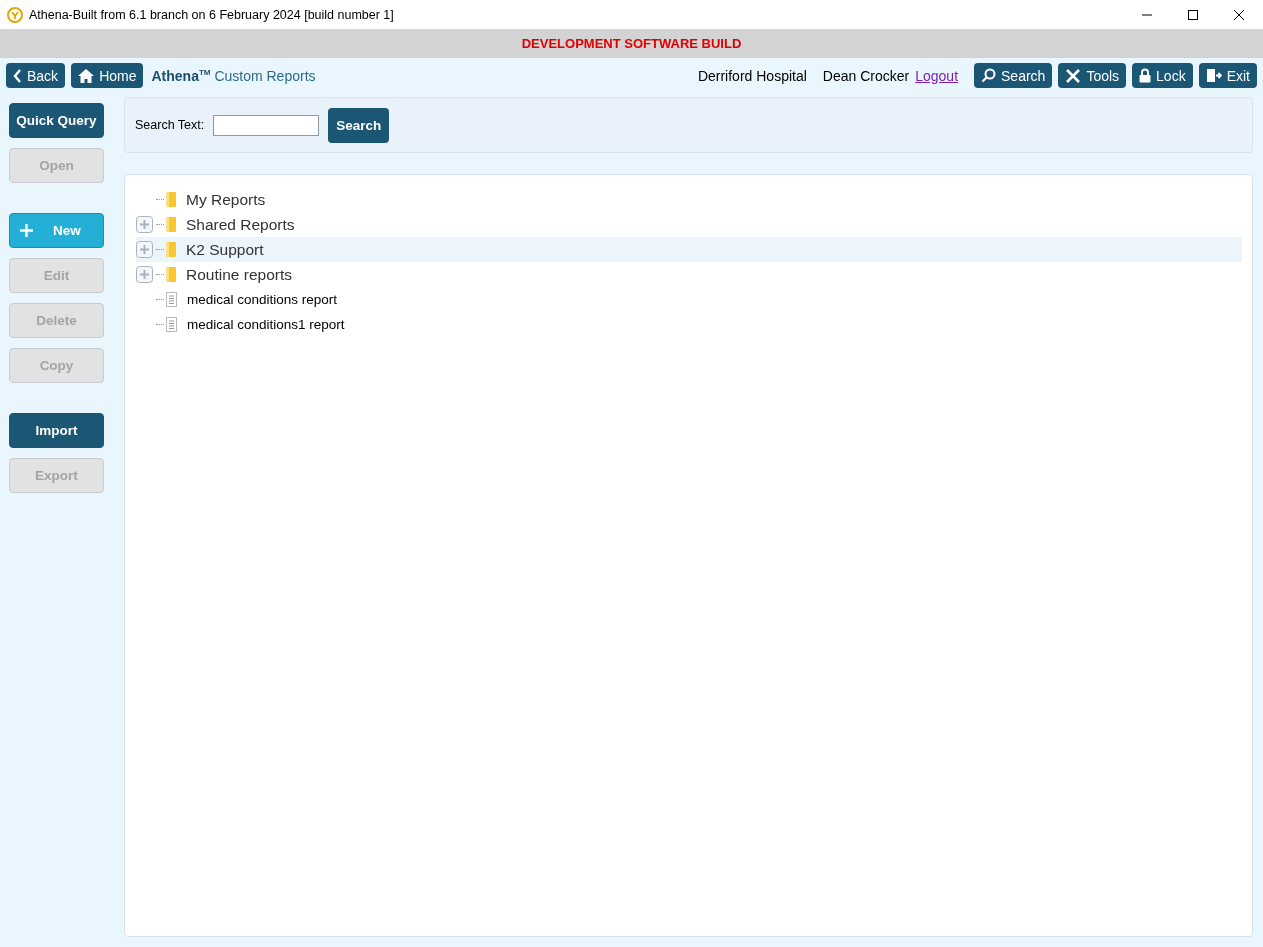 This screenshot has height=947, width=1263. Describe the element at coordinates (689, 224) in the screenshot. I see `tree-row: Shared Reports` at that location.